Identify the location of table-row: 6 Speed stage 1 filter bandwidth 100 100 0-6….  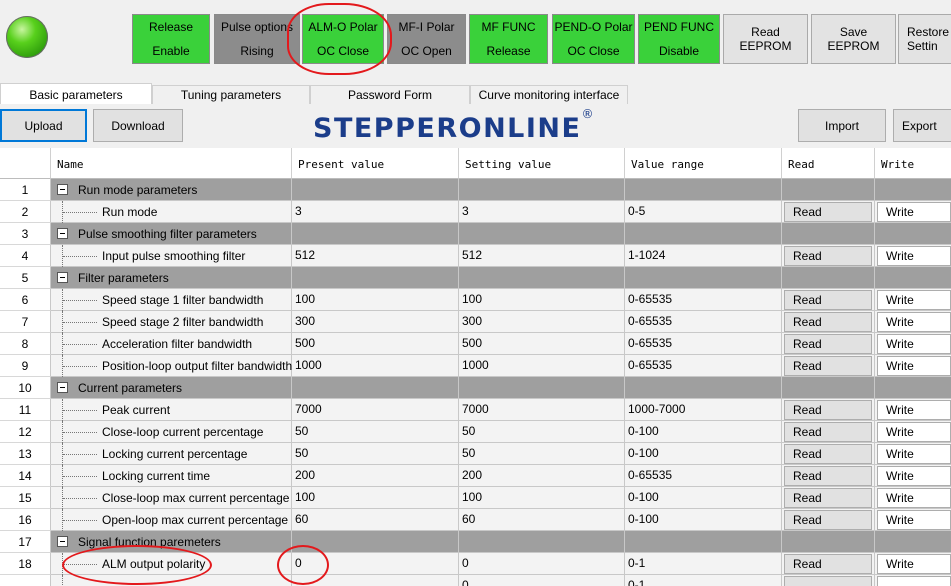
(475, 300).